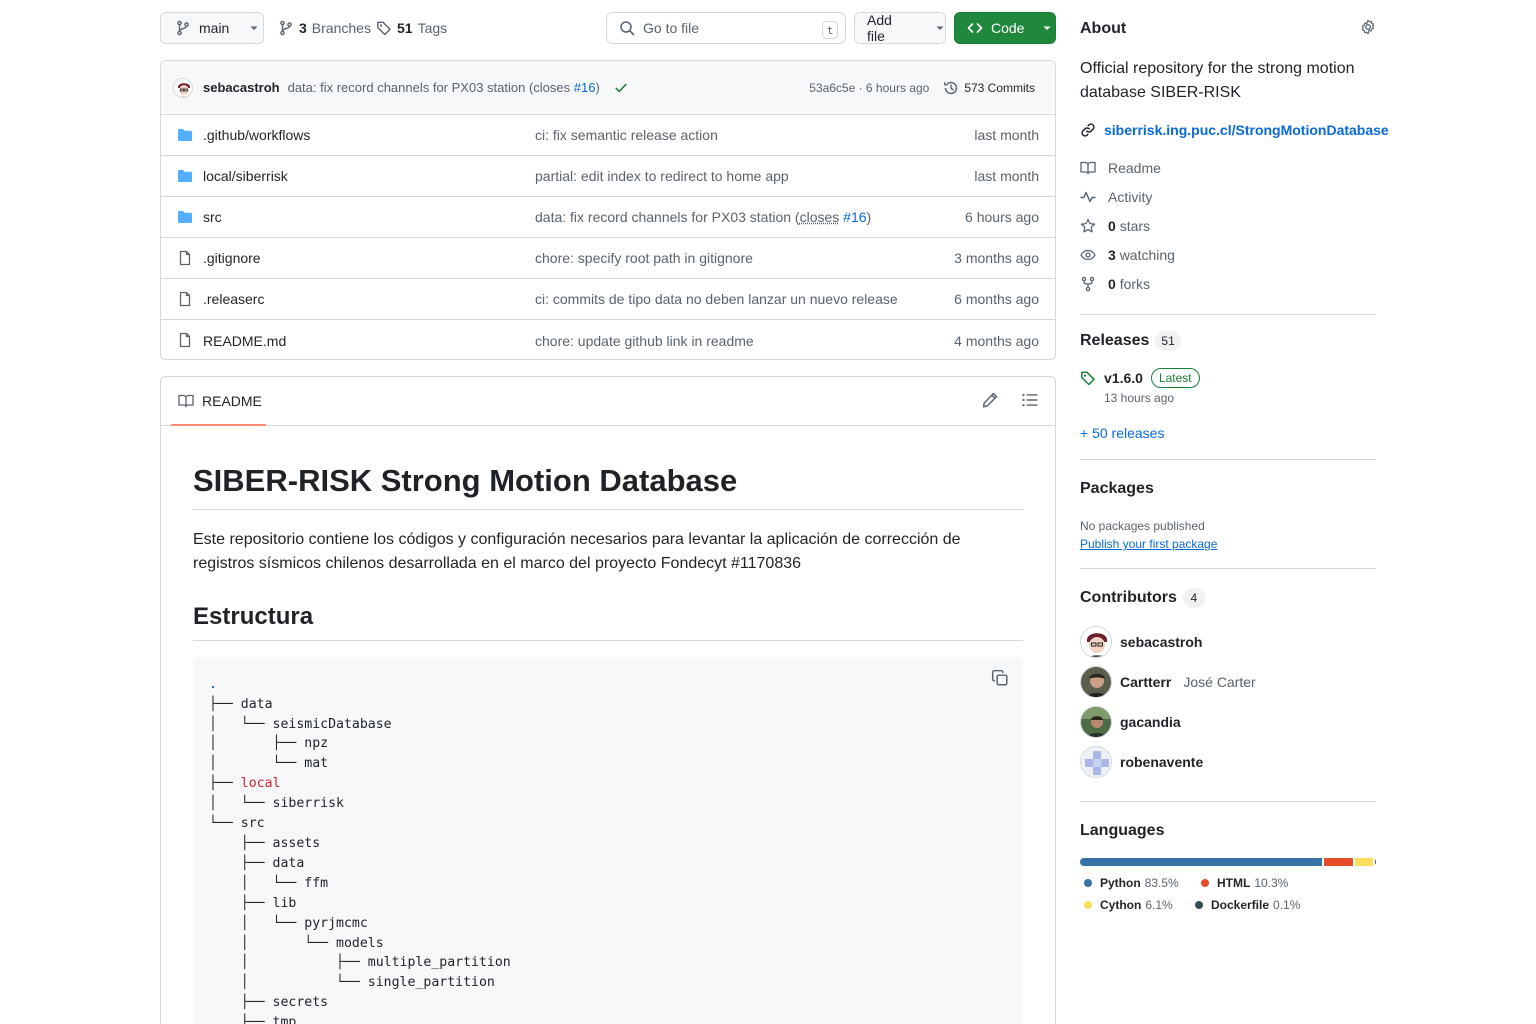 This screenshot has height=1024, width=1536. Describe the element at coordinates (1148, 544) in the screenshot. I see `publish-package-link: Publish your first package` at that location.